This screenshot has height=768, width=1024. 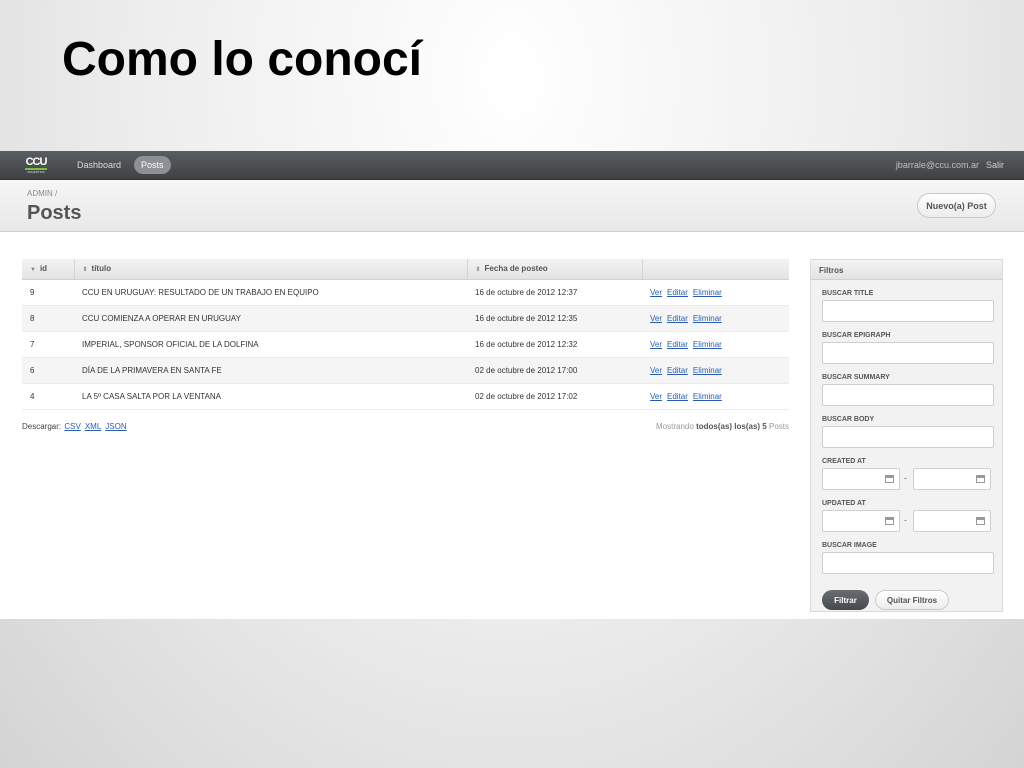 I want to click on new-post-button: Nuevo(a) Post, so click(x=956, y=205).